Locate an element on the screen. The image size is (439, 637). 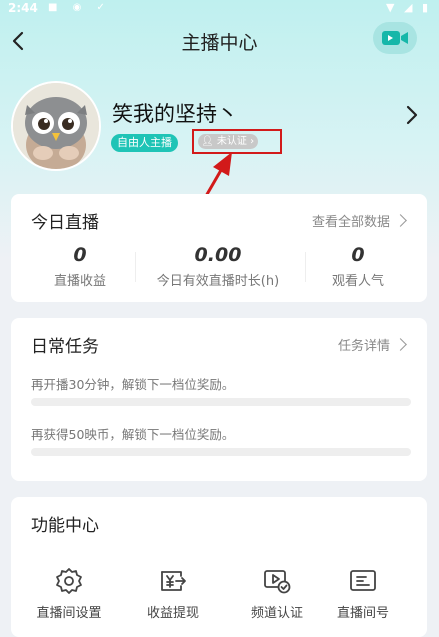
task-details-link: 任务详情 is located at coordinates (372, 344).